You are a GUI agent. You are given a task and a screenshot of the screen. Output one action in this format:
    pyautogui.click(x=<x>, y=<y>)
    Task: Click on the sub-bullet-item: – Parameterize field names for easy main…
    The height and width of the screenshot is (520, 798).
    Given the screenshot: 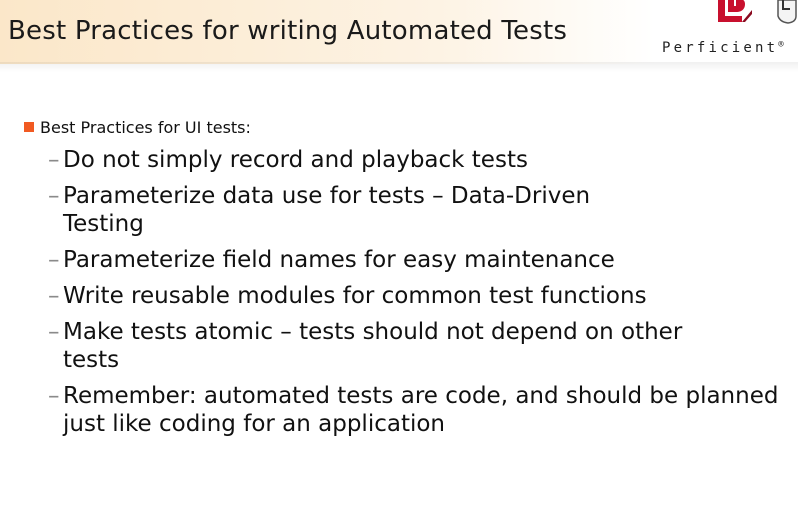 What is the action you would take?
    pyautogui.click(x=404, y=260)
    